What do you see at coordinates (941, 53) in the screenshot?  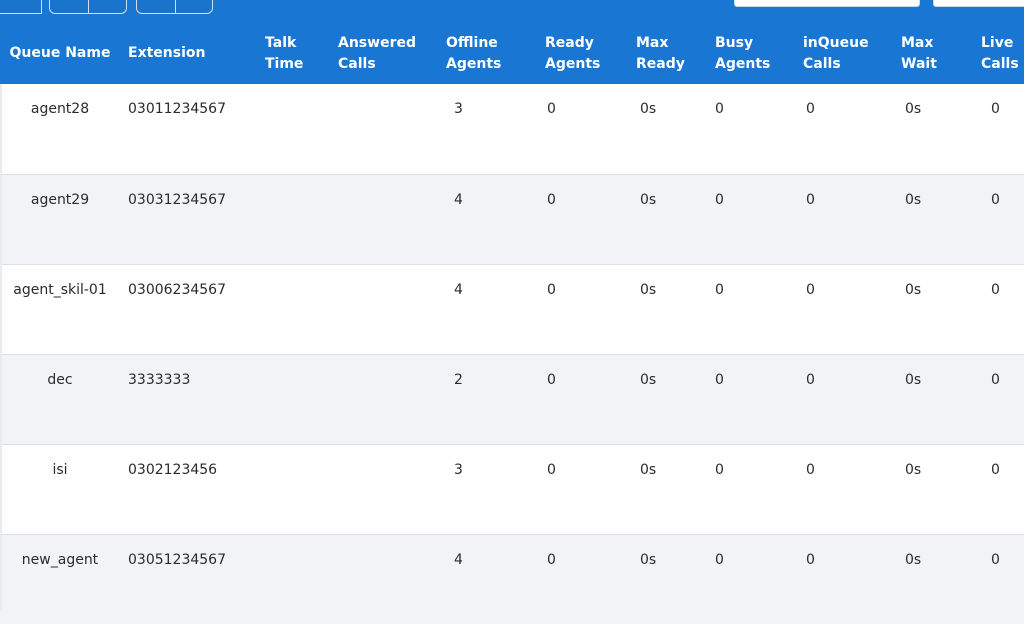 I see `column-header-max-wait: Max Wait` at bounding box center [941, 53].